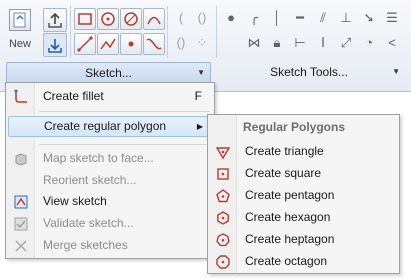 The image size is (411, 280). I want to click on merge-sketches-icon, so click(21, 246).